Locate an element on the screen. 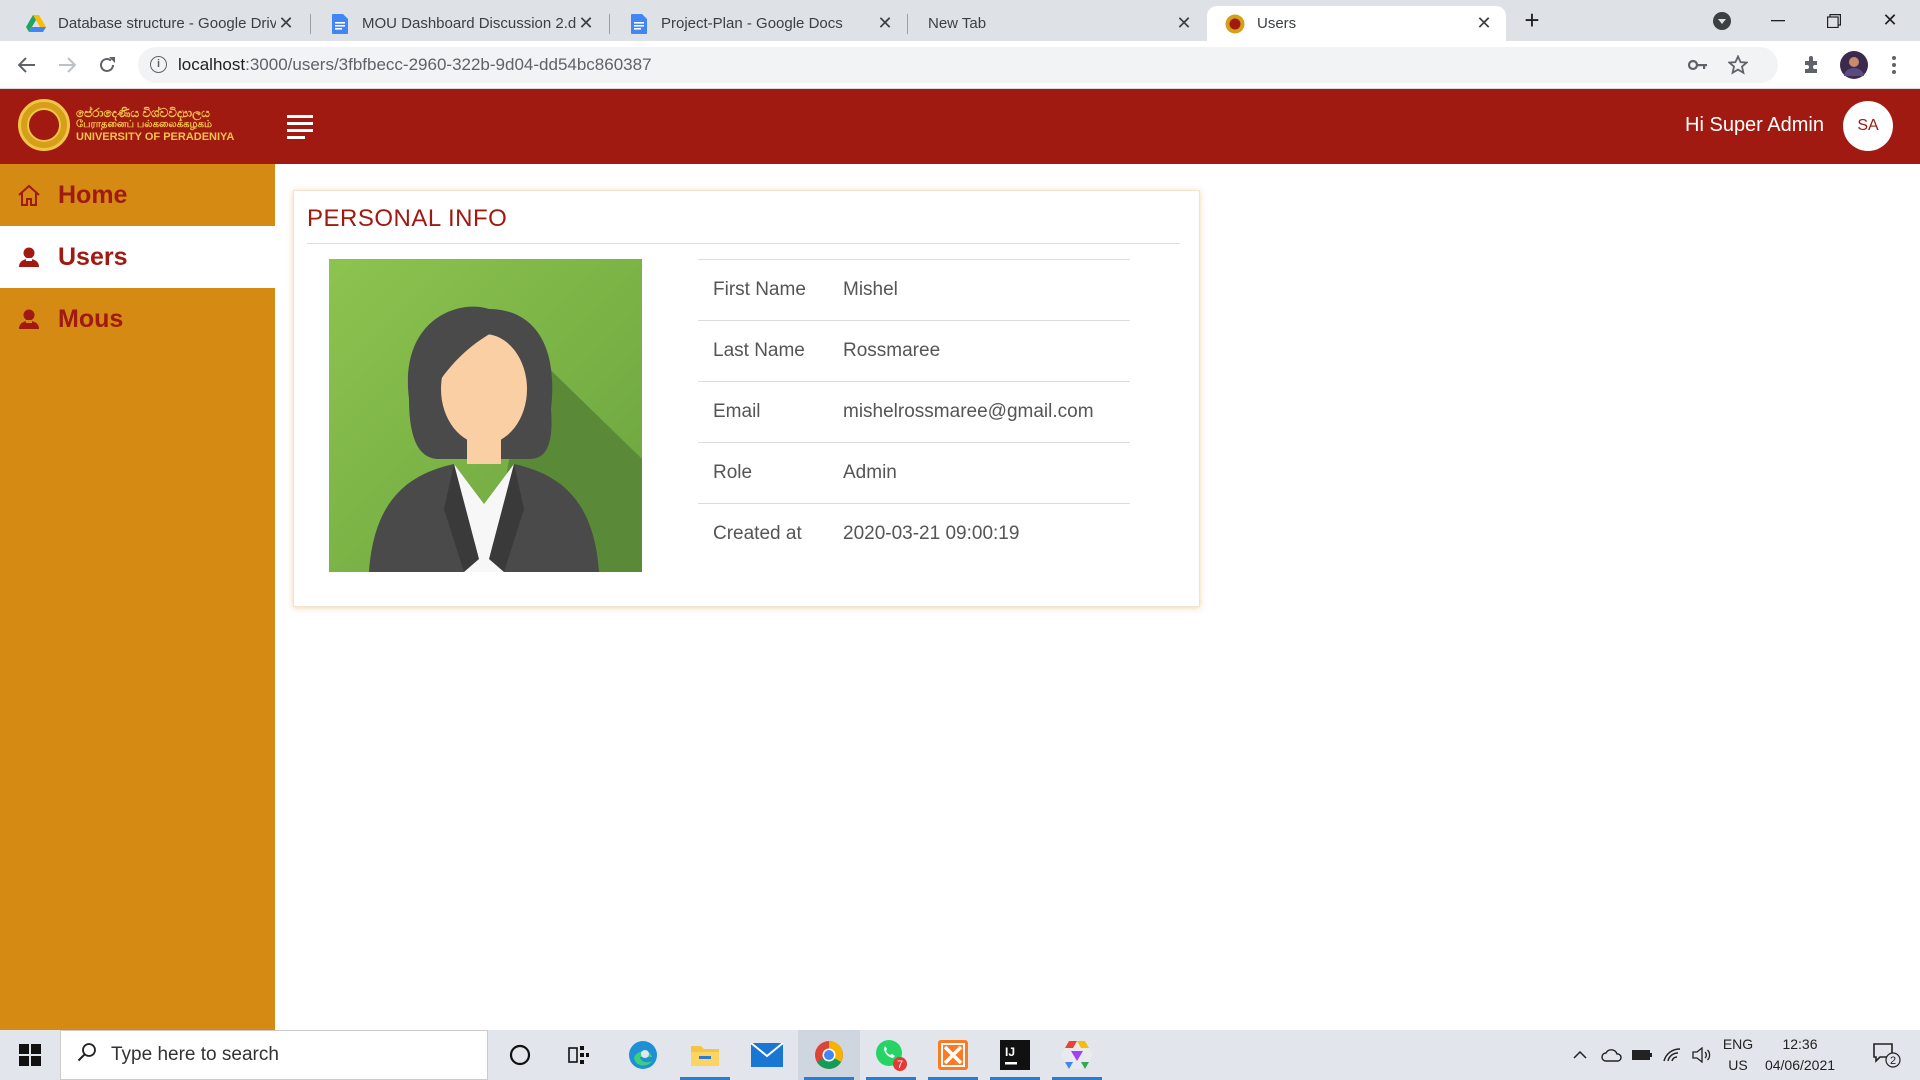 This screenshot has height=1080, width=1920. user-greeting: Hi Super Admin is located at coordinates (1754, 125).